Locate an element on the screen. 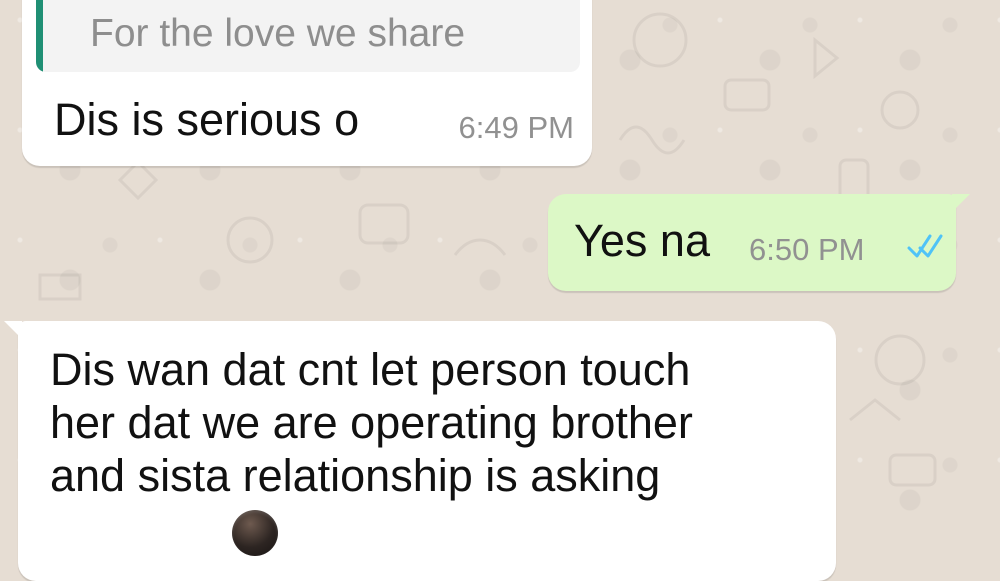 The height and width of the screenshot is (581, 1000). message-line: Dis wan dat cnt let person touch is located at coordinates (370, 369).